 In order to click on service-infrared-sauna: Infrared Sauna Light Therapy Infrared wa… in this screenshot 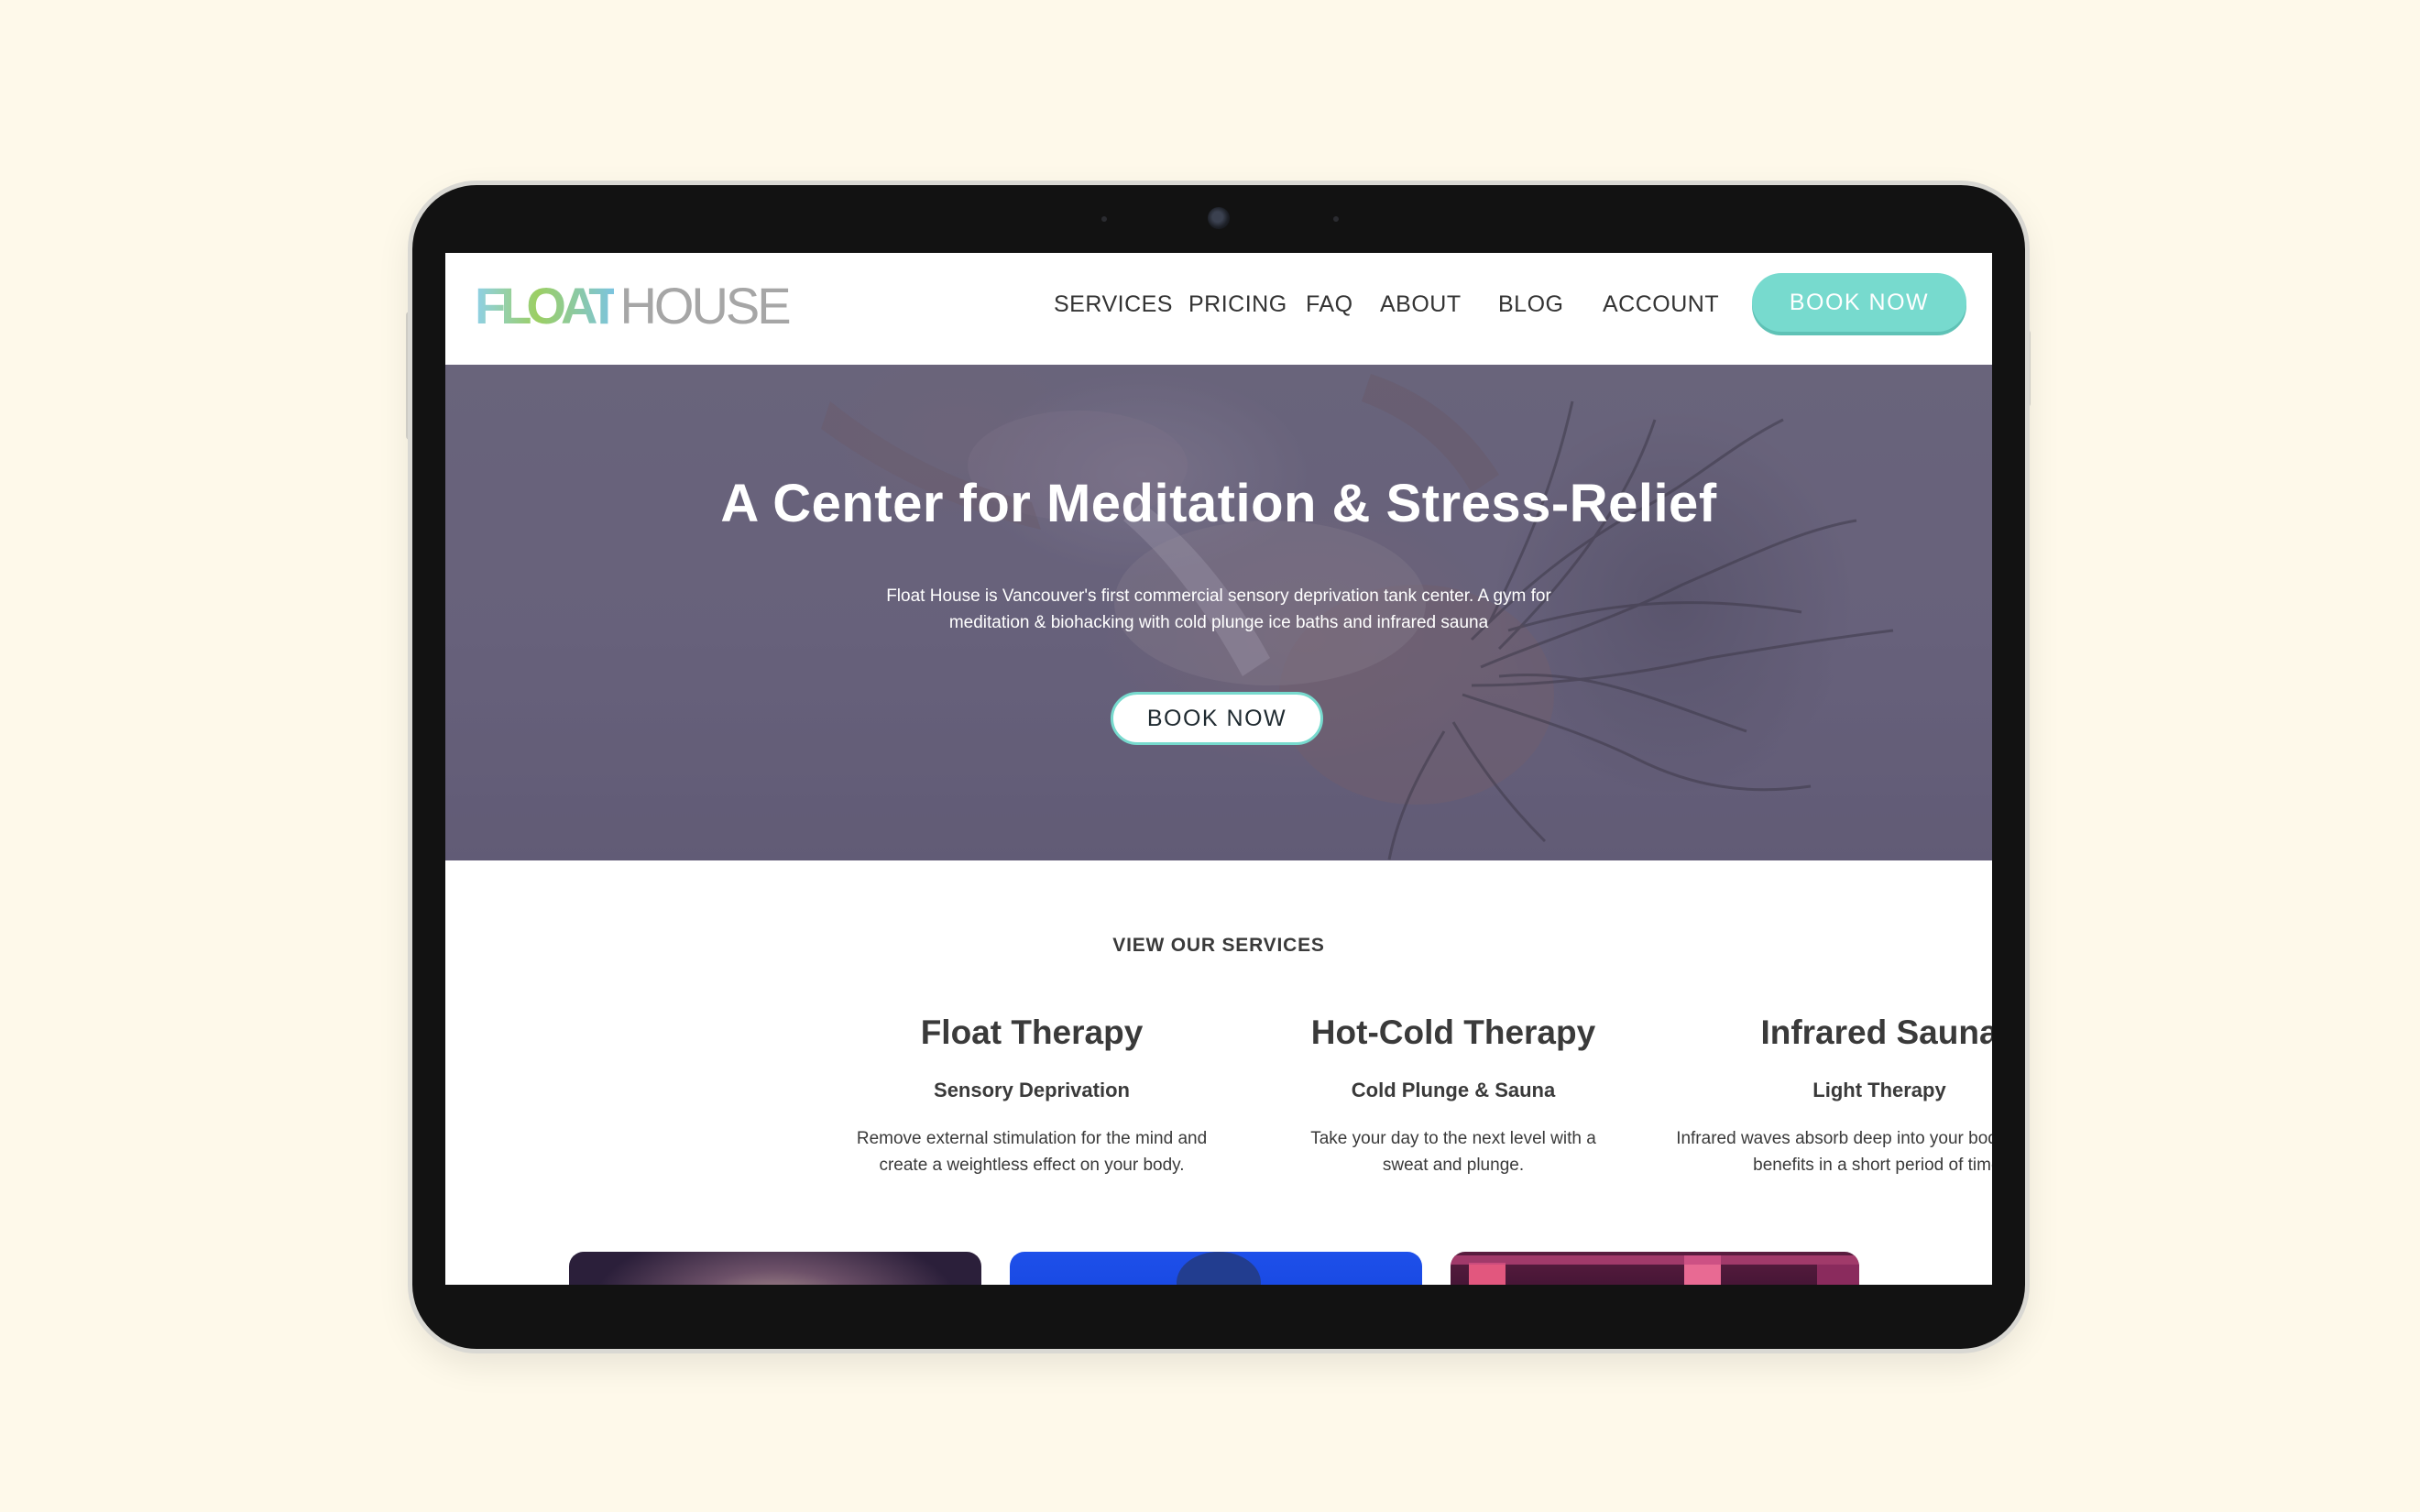, I will do `click(1830, 1095)`.